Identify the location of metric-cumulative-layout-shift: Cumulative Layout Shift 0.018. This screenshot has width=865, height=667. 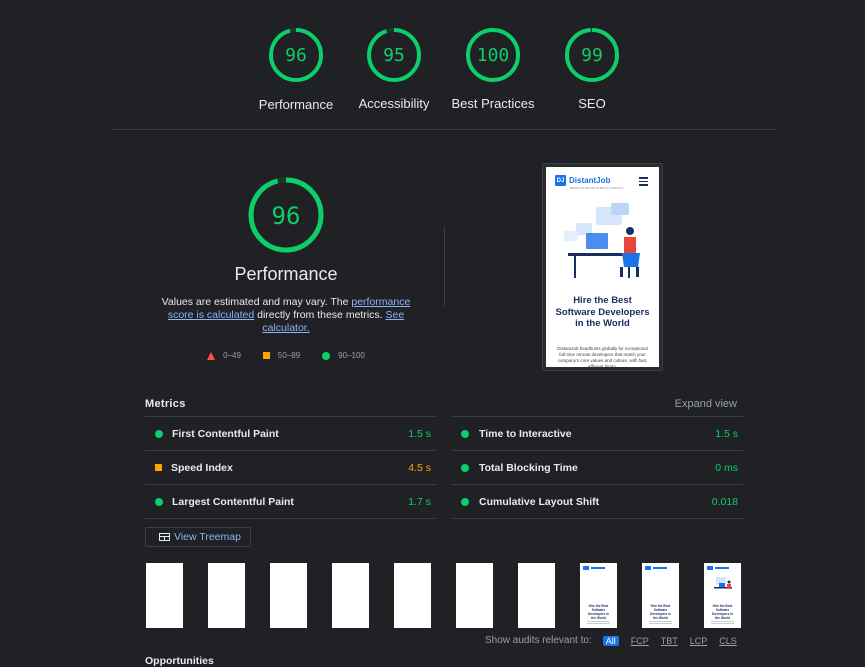
(597, 501).